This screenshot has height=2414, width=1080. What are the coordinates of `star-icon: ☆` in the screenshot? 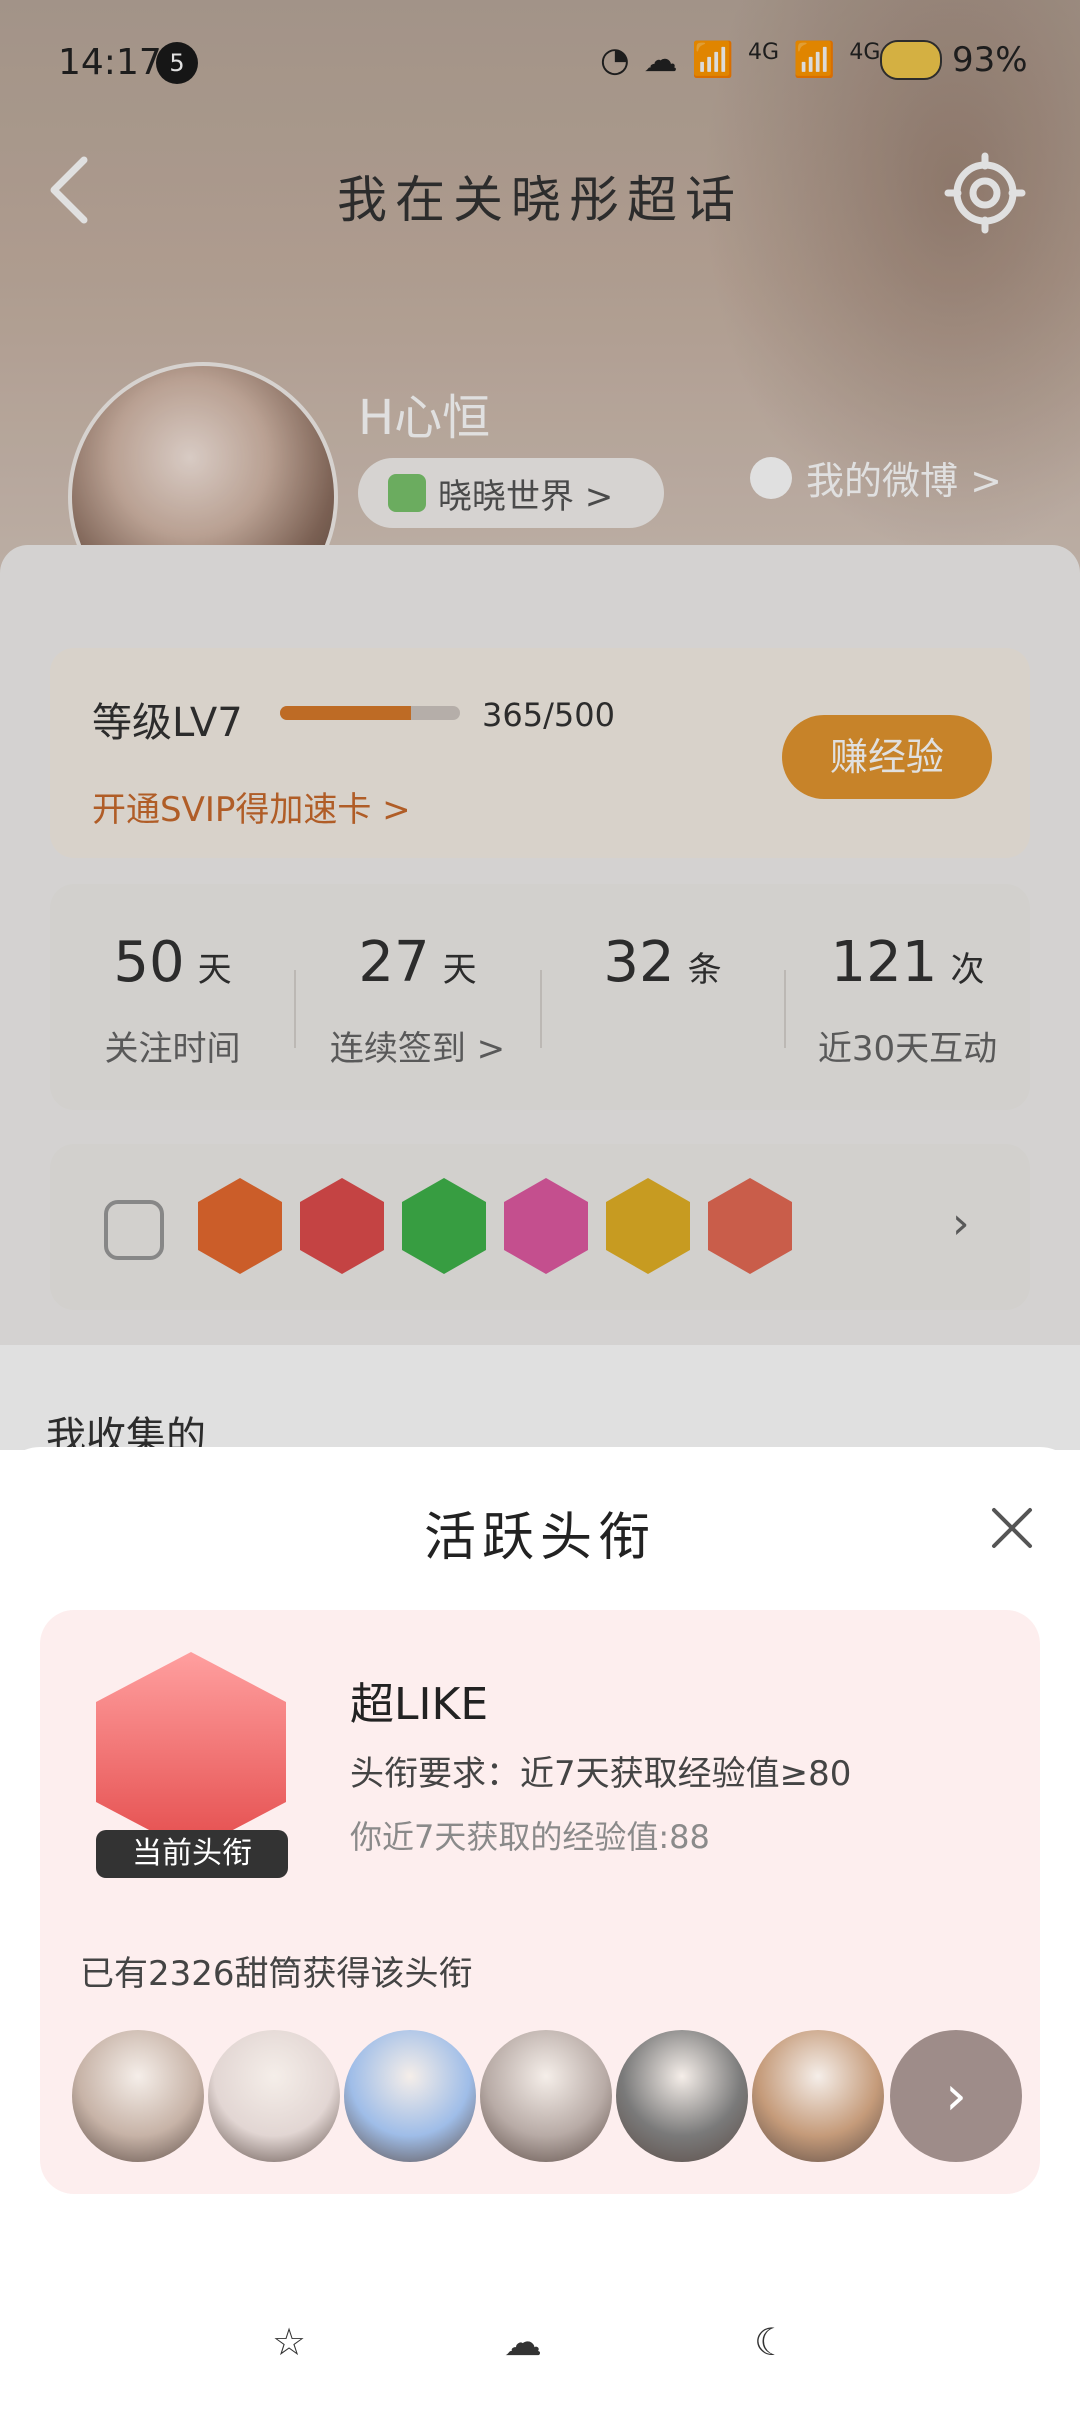 It's located at (289, 2342).